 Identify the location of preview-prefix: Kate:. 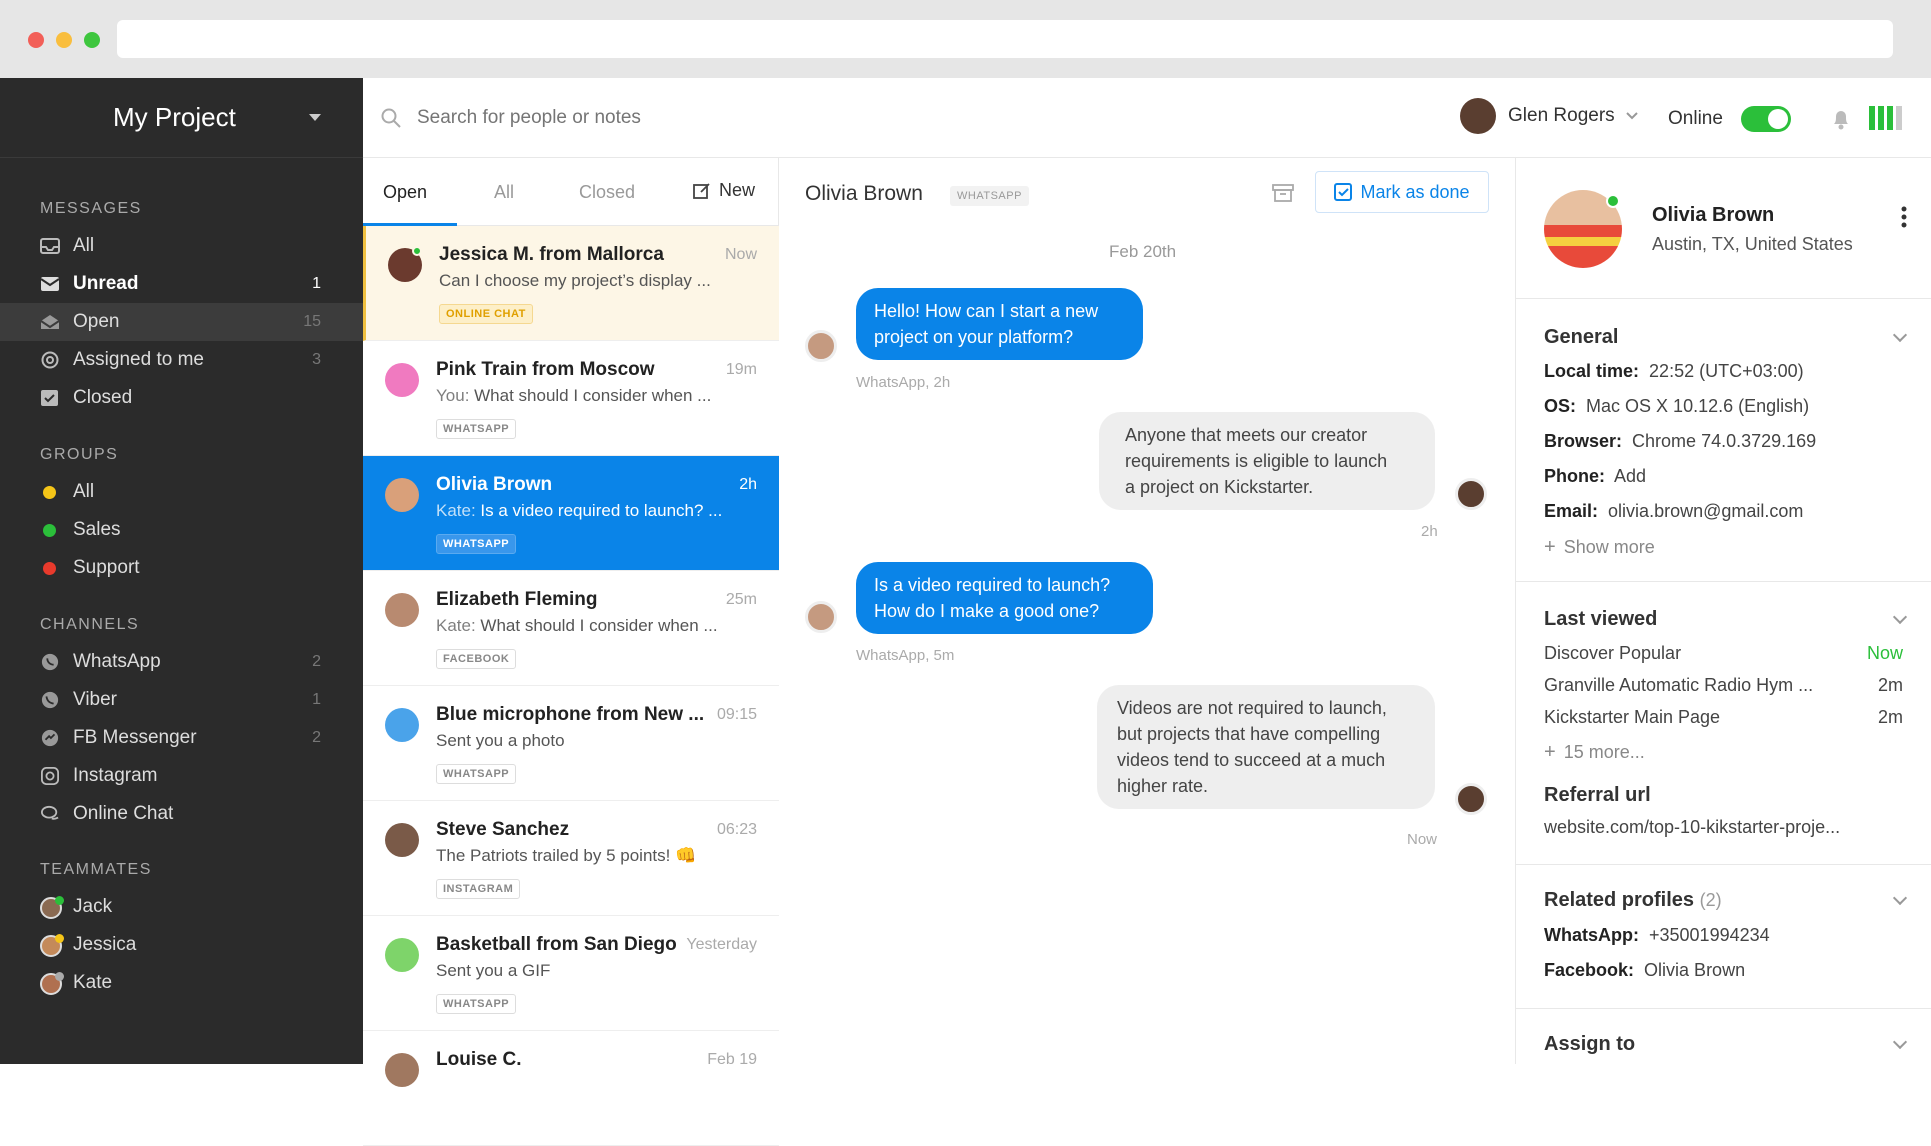
(458, 510).